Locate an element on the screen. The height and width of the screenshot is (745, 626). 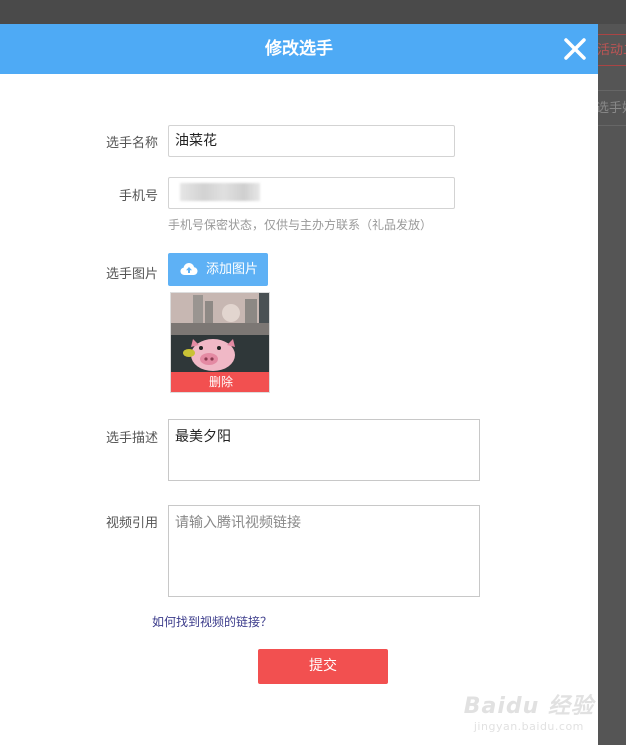
player-photo-thumbnail: 删除 is located at coordinates (220, 342).